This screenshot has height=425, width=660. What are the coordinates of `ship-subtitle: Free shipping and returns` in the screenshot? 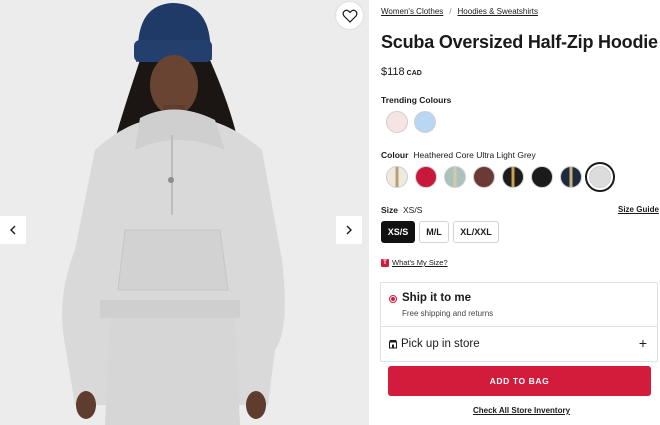 It's located at (448, 313).